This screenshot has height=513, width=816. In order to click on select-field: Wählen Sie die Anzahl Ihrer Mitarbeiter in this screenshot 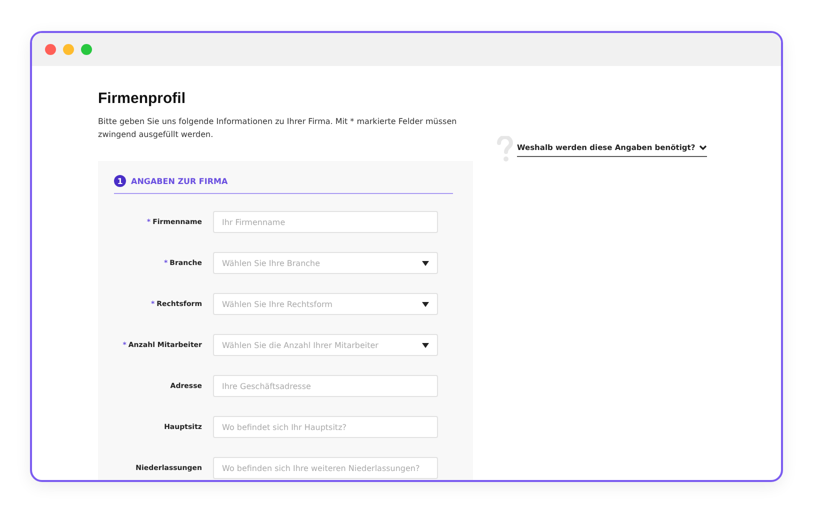, I will do `click(325, 345)`.